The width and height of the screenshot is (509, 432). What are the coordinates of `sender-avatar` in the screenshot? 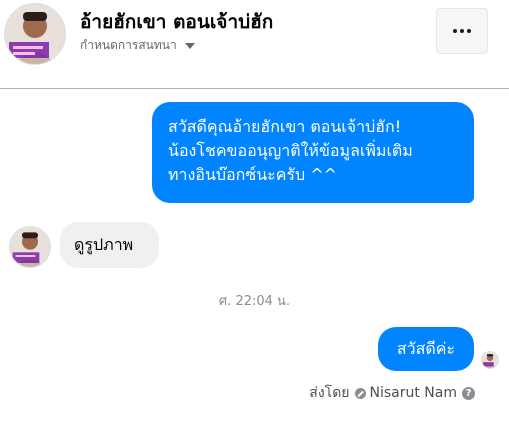 It's located at (30, 247).